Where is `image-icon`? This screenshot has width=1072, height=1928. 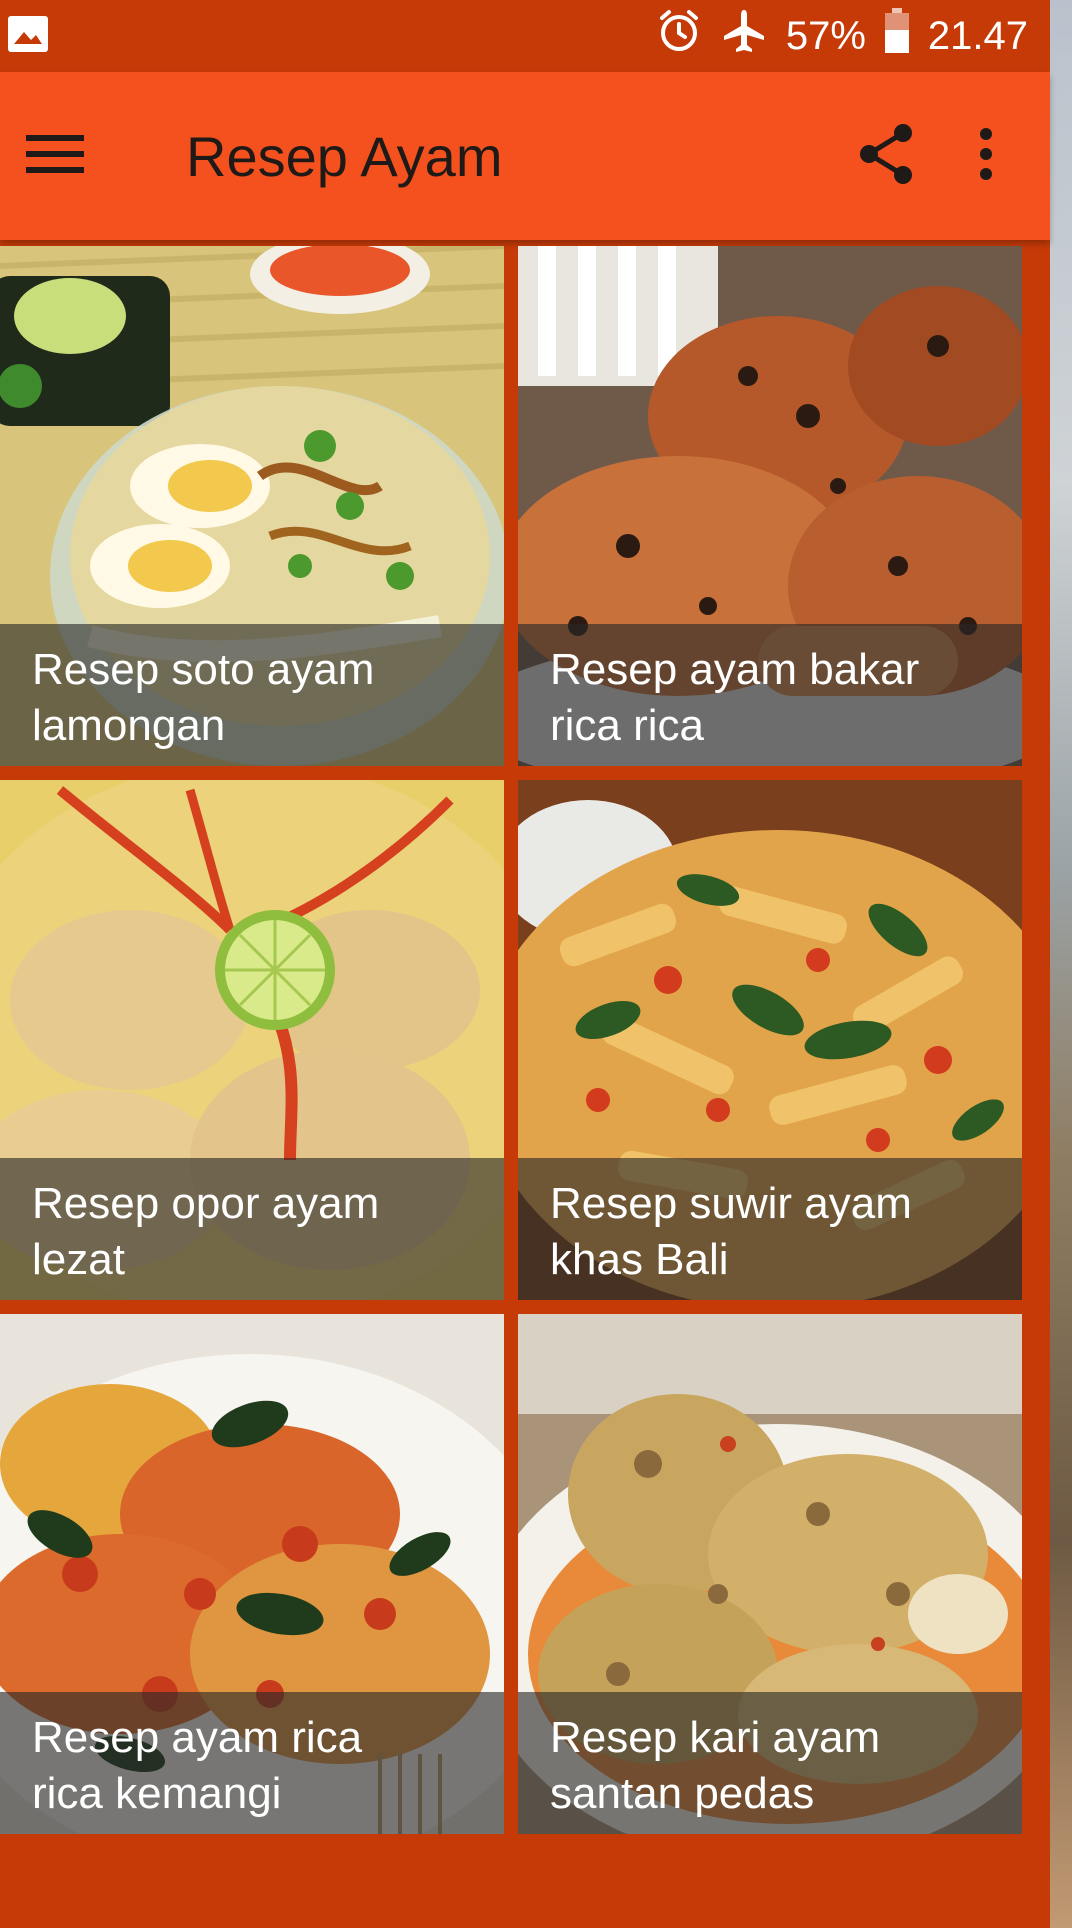
image-icon is located at coordinates (28, 36).